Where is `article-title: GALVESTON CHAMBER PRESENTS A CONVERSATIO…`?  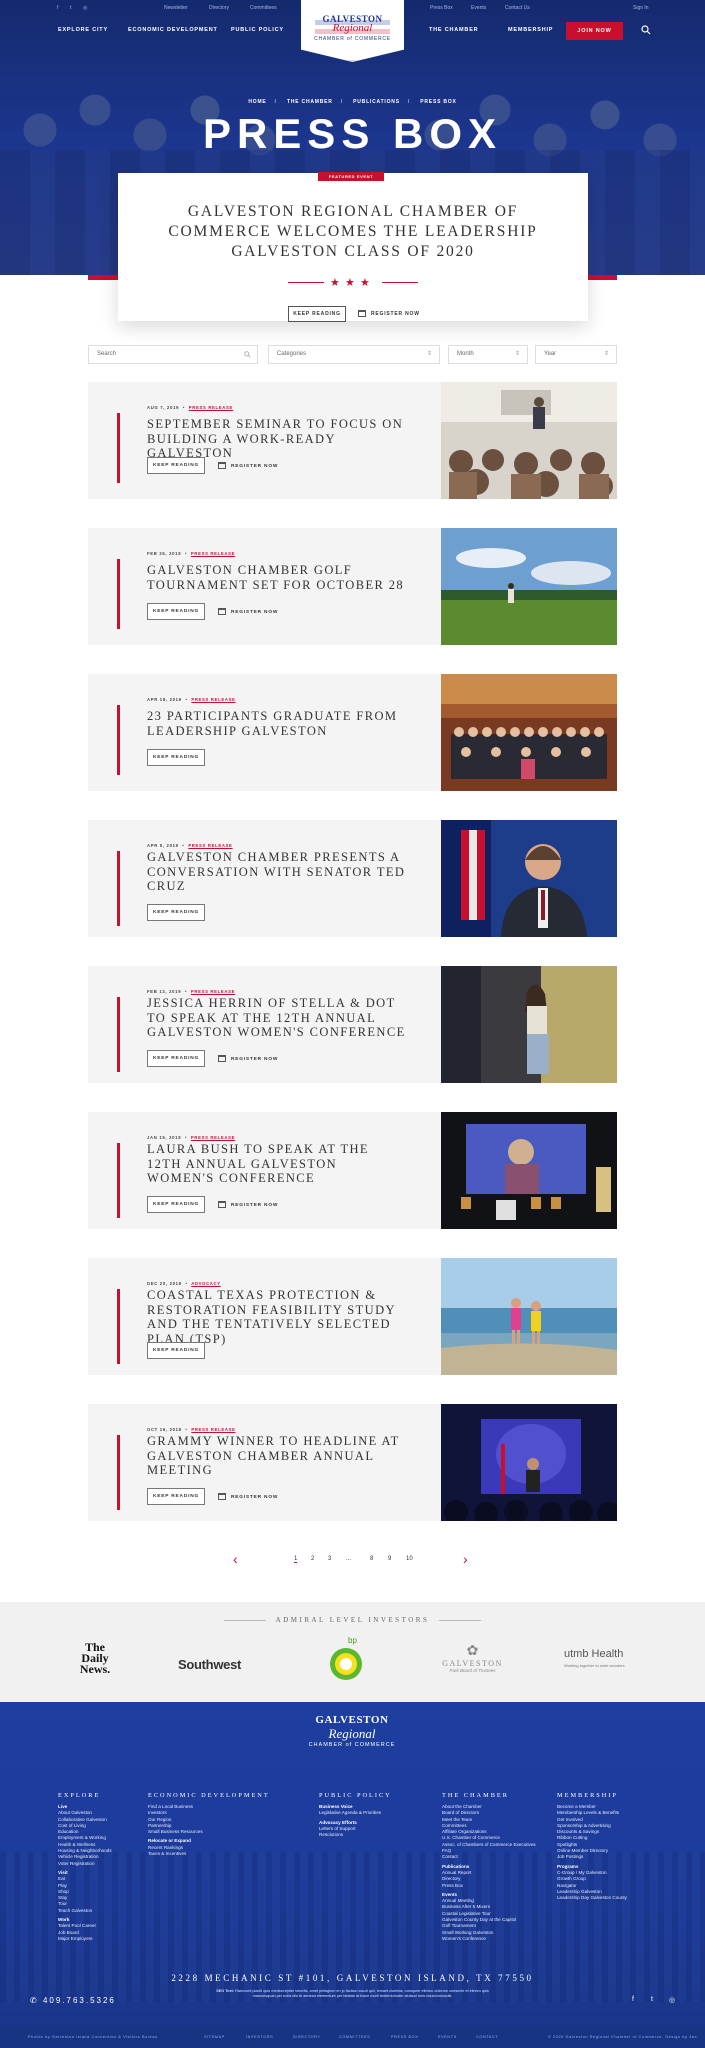
article-title: GALVESTON CHAMBER PRESENTS A CONVERSATIO… is located at coordinates (277, 872).